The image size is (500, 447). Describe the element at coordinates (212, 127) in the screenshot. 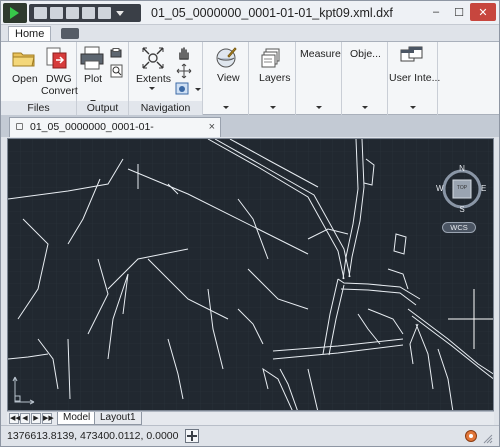

I see `document-close-button: ×` at that location.